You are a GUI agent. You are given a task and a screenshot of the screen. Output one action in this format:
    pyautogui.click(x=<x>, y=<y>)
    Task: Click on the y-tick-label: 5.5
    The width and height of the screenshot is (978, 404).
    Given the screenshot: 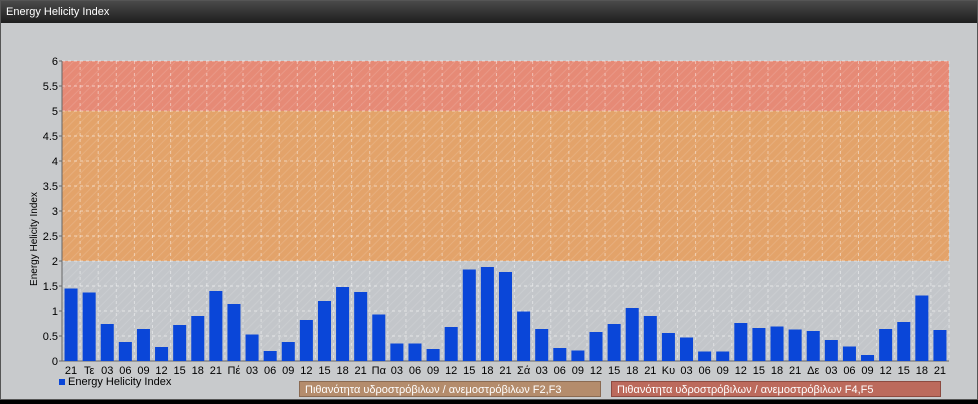 What is the action you would take?
    pyautogui.click(x=50, y=87)
    